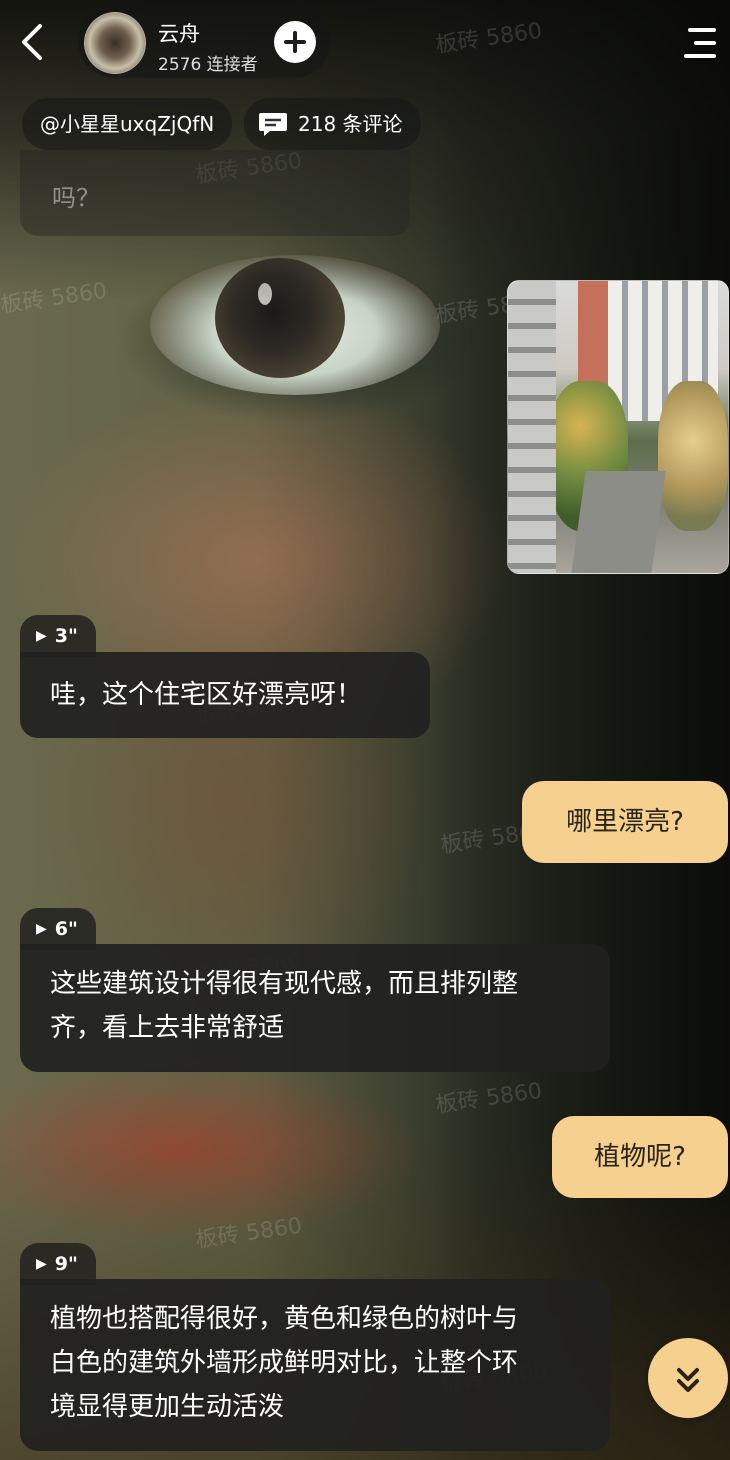  I want to click on comment-count: 218 条评论, so click(350, 124).